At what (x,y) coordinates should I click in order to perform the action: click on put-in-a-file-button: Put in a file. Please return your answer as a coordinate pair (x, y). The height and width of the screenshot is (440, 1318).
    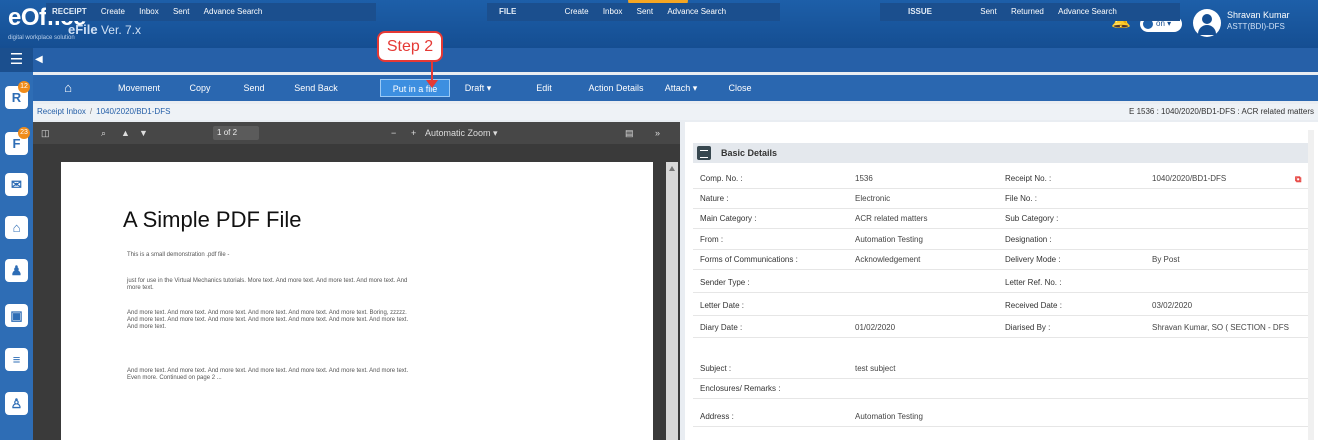
    Looking at the image, I should click on (415, 88).